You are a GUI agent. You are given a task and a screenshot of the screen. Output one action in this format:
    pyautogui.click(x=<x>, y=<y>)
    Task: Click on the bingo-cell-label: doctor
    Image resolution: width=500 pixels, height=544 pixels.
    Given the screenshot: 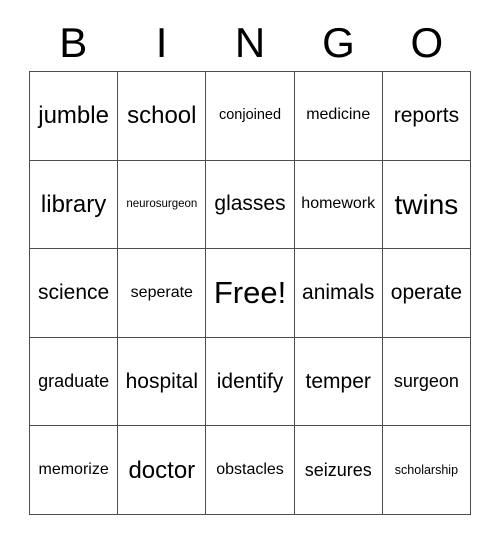 What is the action you would take?
    pyautogui.click(x=162, y=470)
    